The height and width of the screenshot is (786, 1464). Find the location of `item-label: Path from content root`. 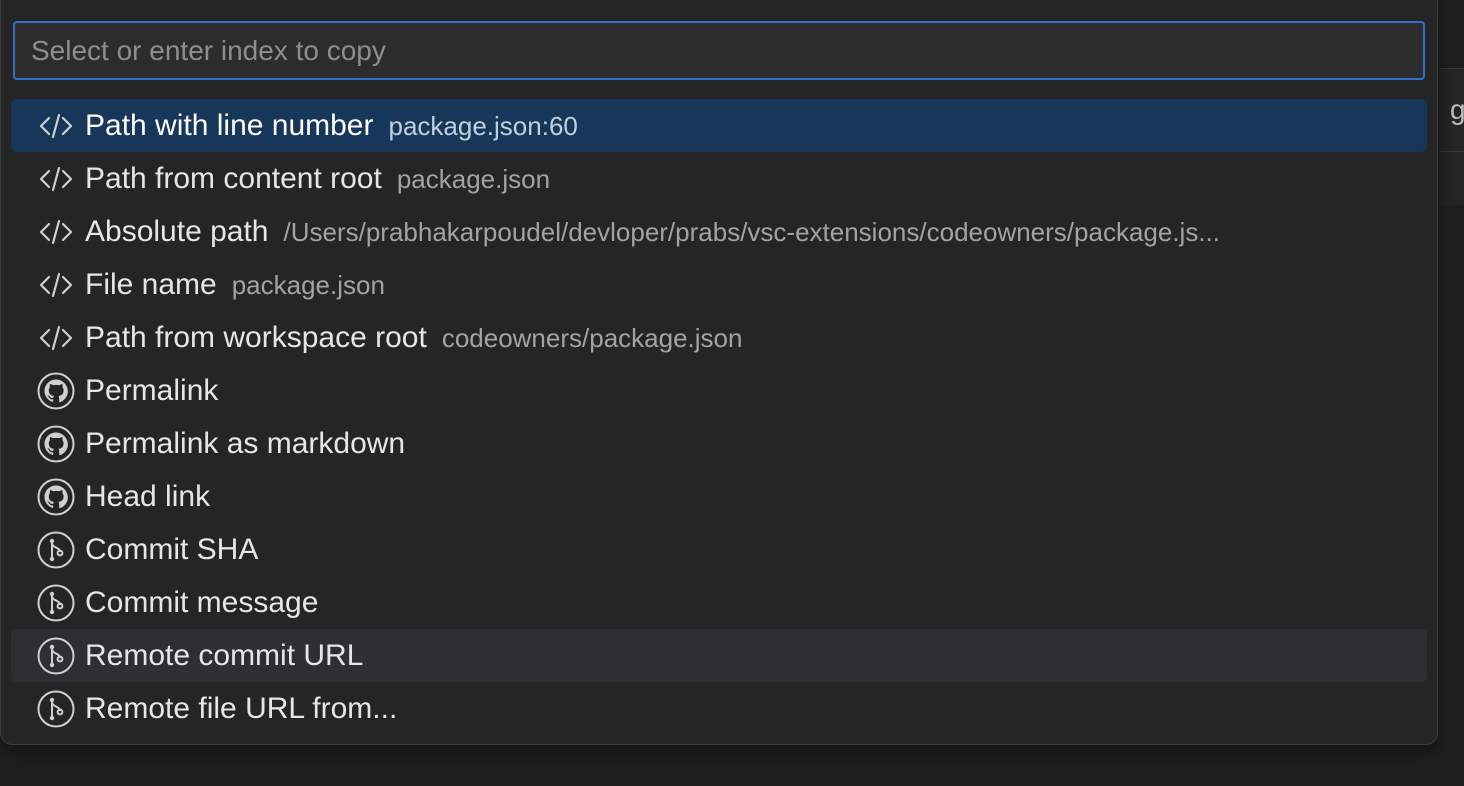

item-label: Path from content root is located at coordinates (233, 178).